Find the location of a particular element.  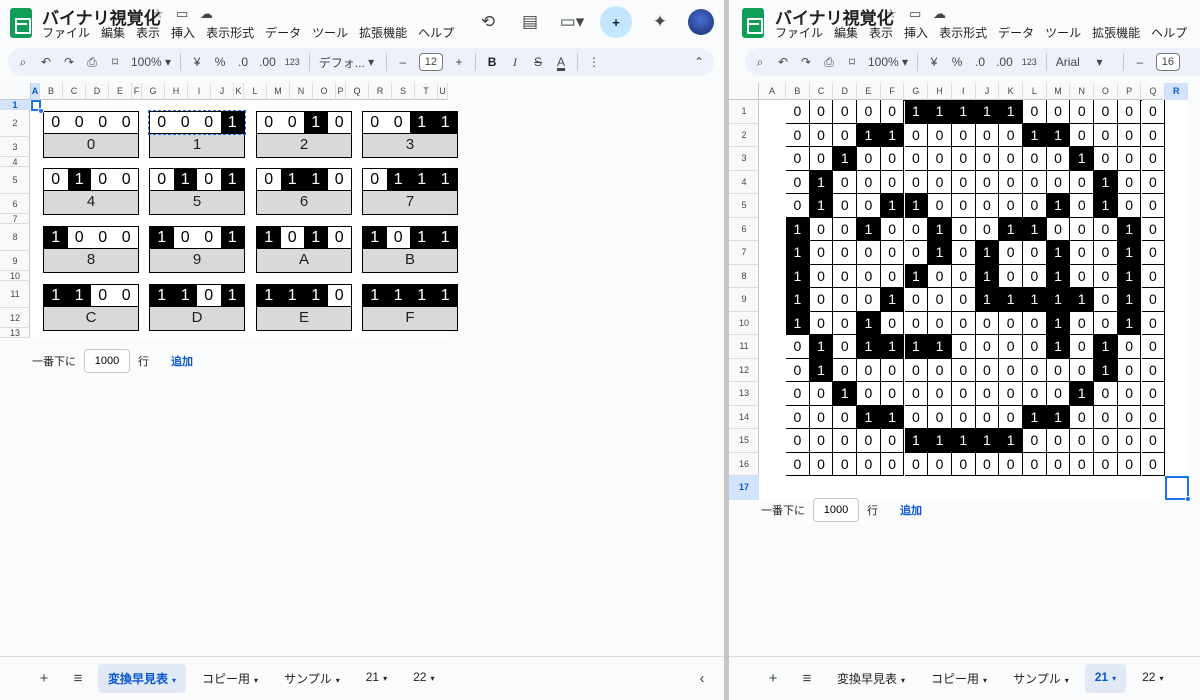

menu-format: 表示形式 is located at coordinates (963, 32).